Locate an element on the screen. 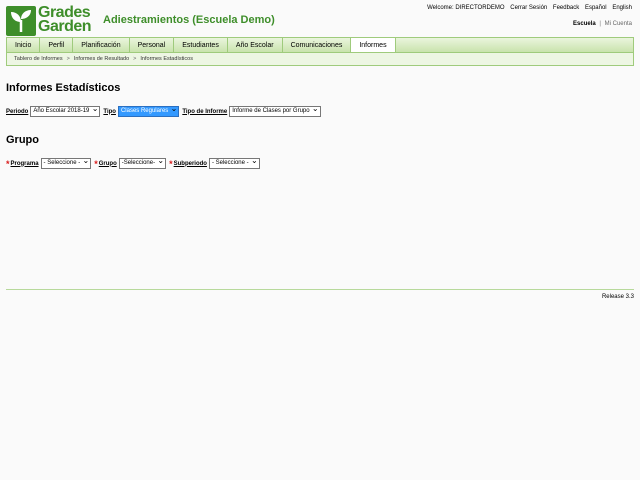  nav-planificacion: Planificación is located at coordinates (101, 45).